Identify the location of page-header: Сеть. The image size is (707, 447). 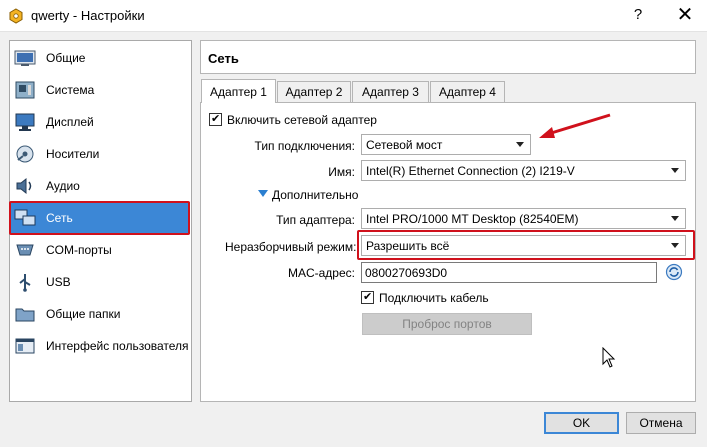
(448, 57).